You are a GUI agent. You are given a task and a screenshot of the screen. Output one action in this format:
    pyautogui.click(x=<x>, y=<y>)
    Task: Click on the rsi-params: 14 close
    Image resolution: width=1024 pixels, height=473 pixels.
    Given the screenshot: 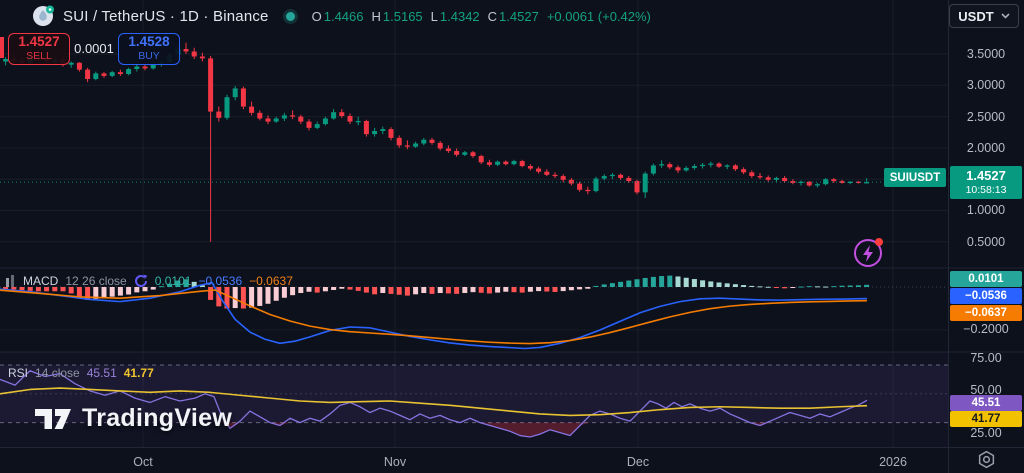 What is the action you would take?
    pyautogui.click(x=57, y=373)
    